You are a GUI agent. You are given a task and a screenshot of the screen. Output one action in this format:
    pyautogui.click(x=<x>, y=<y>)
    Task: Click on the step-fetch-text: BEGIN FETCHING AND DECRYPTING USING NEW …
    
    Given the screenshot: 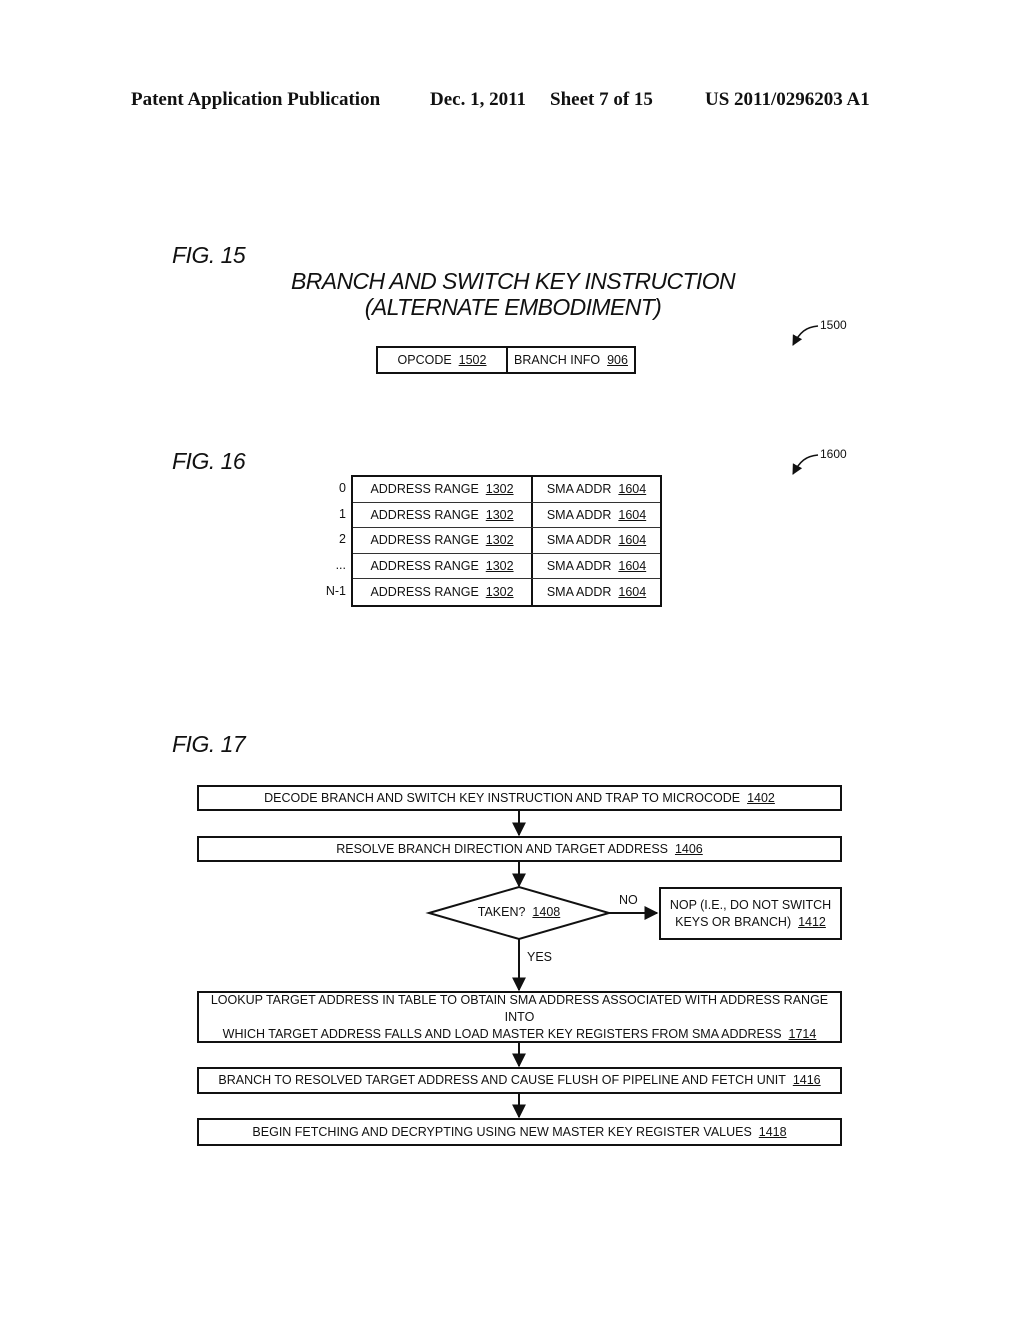 What is the action you would take?
    pyautogui.click(x=502, y=1131)
    